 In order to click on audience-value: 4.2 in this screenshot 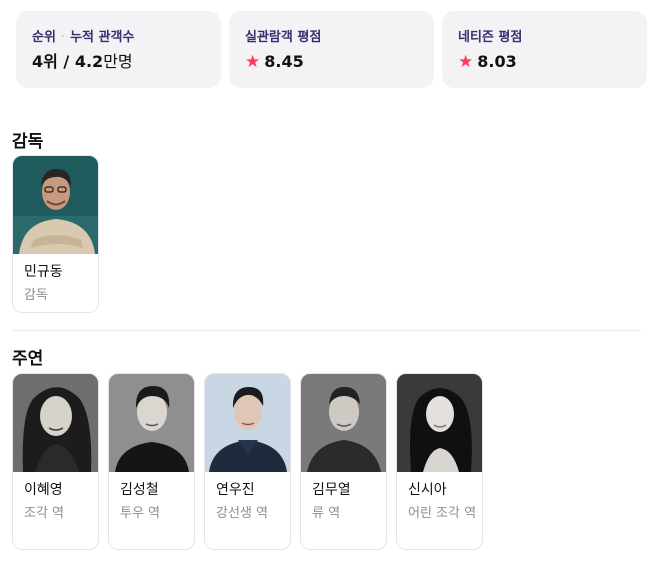, I will do `click(89, 61)`.